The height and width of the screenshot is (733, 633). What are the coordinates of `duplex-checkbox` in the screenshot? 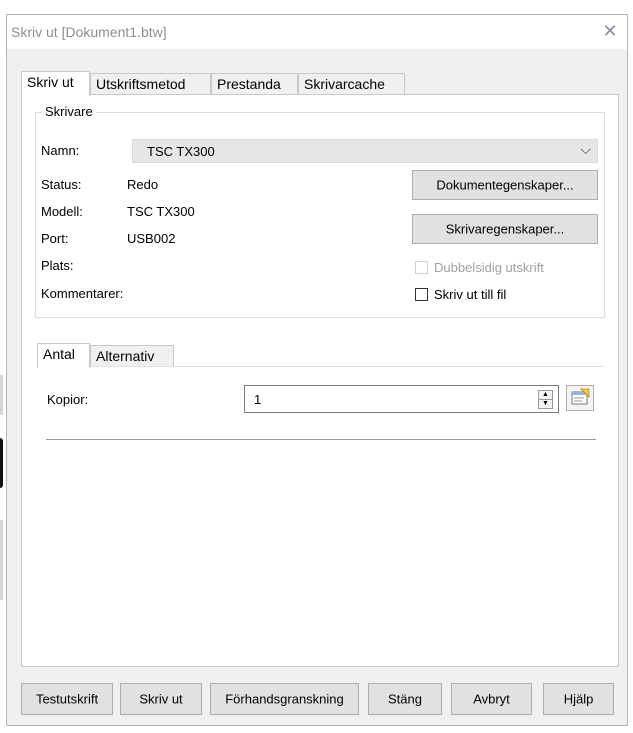 It's located at (421, 267).